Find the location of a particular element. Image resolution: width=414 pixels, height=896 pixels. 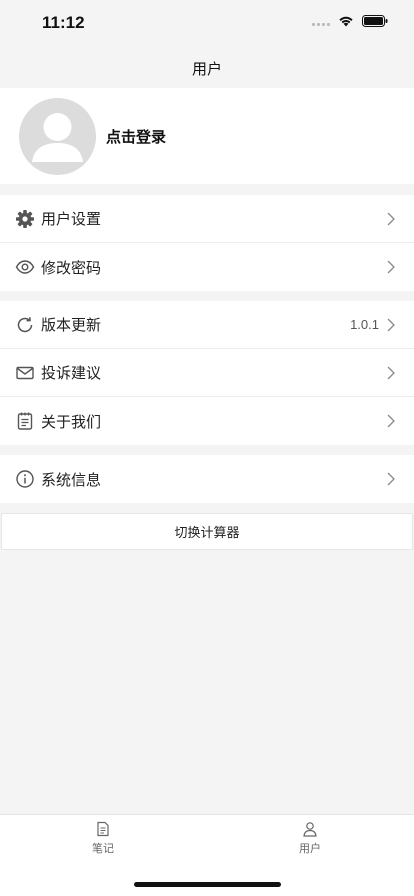

menu-item-version-update: 版本更新 1.0.1 is located at coordinates (207, 325).